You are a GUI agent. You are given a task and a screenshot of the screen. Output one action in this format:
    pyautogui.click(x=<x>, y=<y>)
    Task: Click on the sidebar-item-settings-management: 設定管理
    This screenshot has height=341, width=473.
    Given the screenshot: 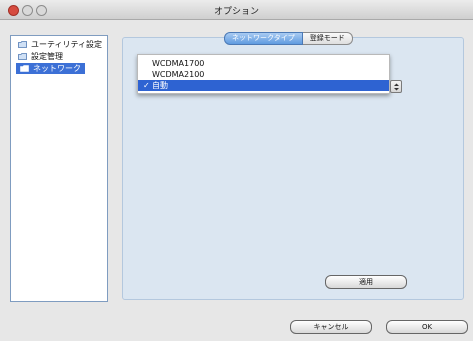 What is the action you would take?
    pyautogui.click(x=40, y=56)
    